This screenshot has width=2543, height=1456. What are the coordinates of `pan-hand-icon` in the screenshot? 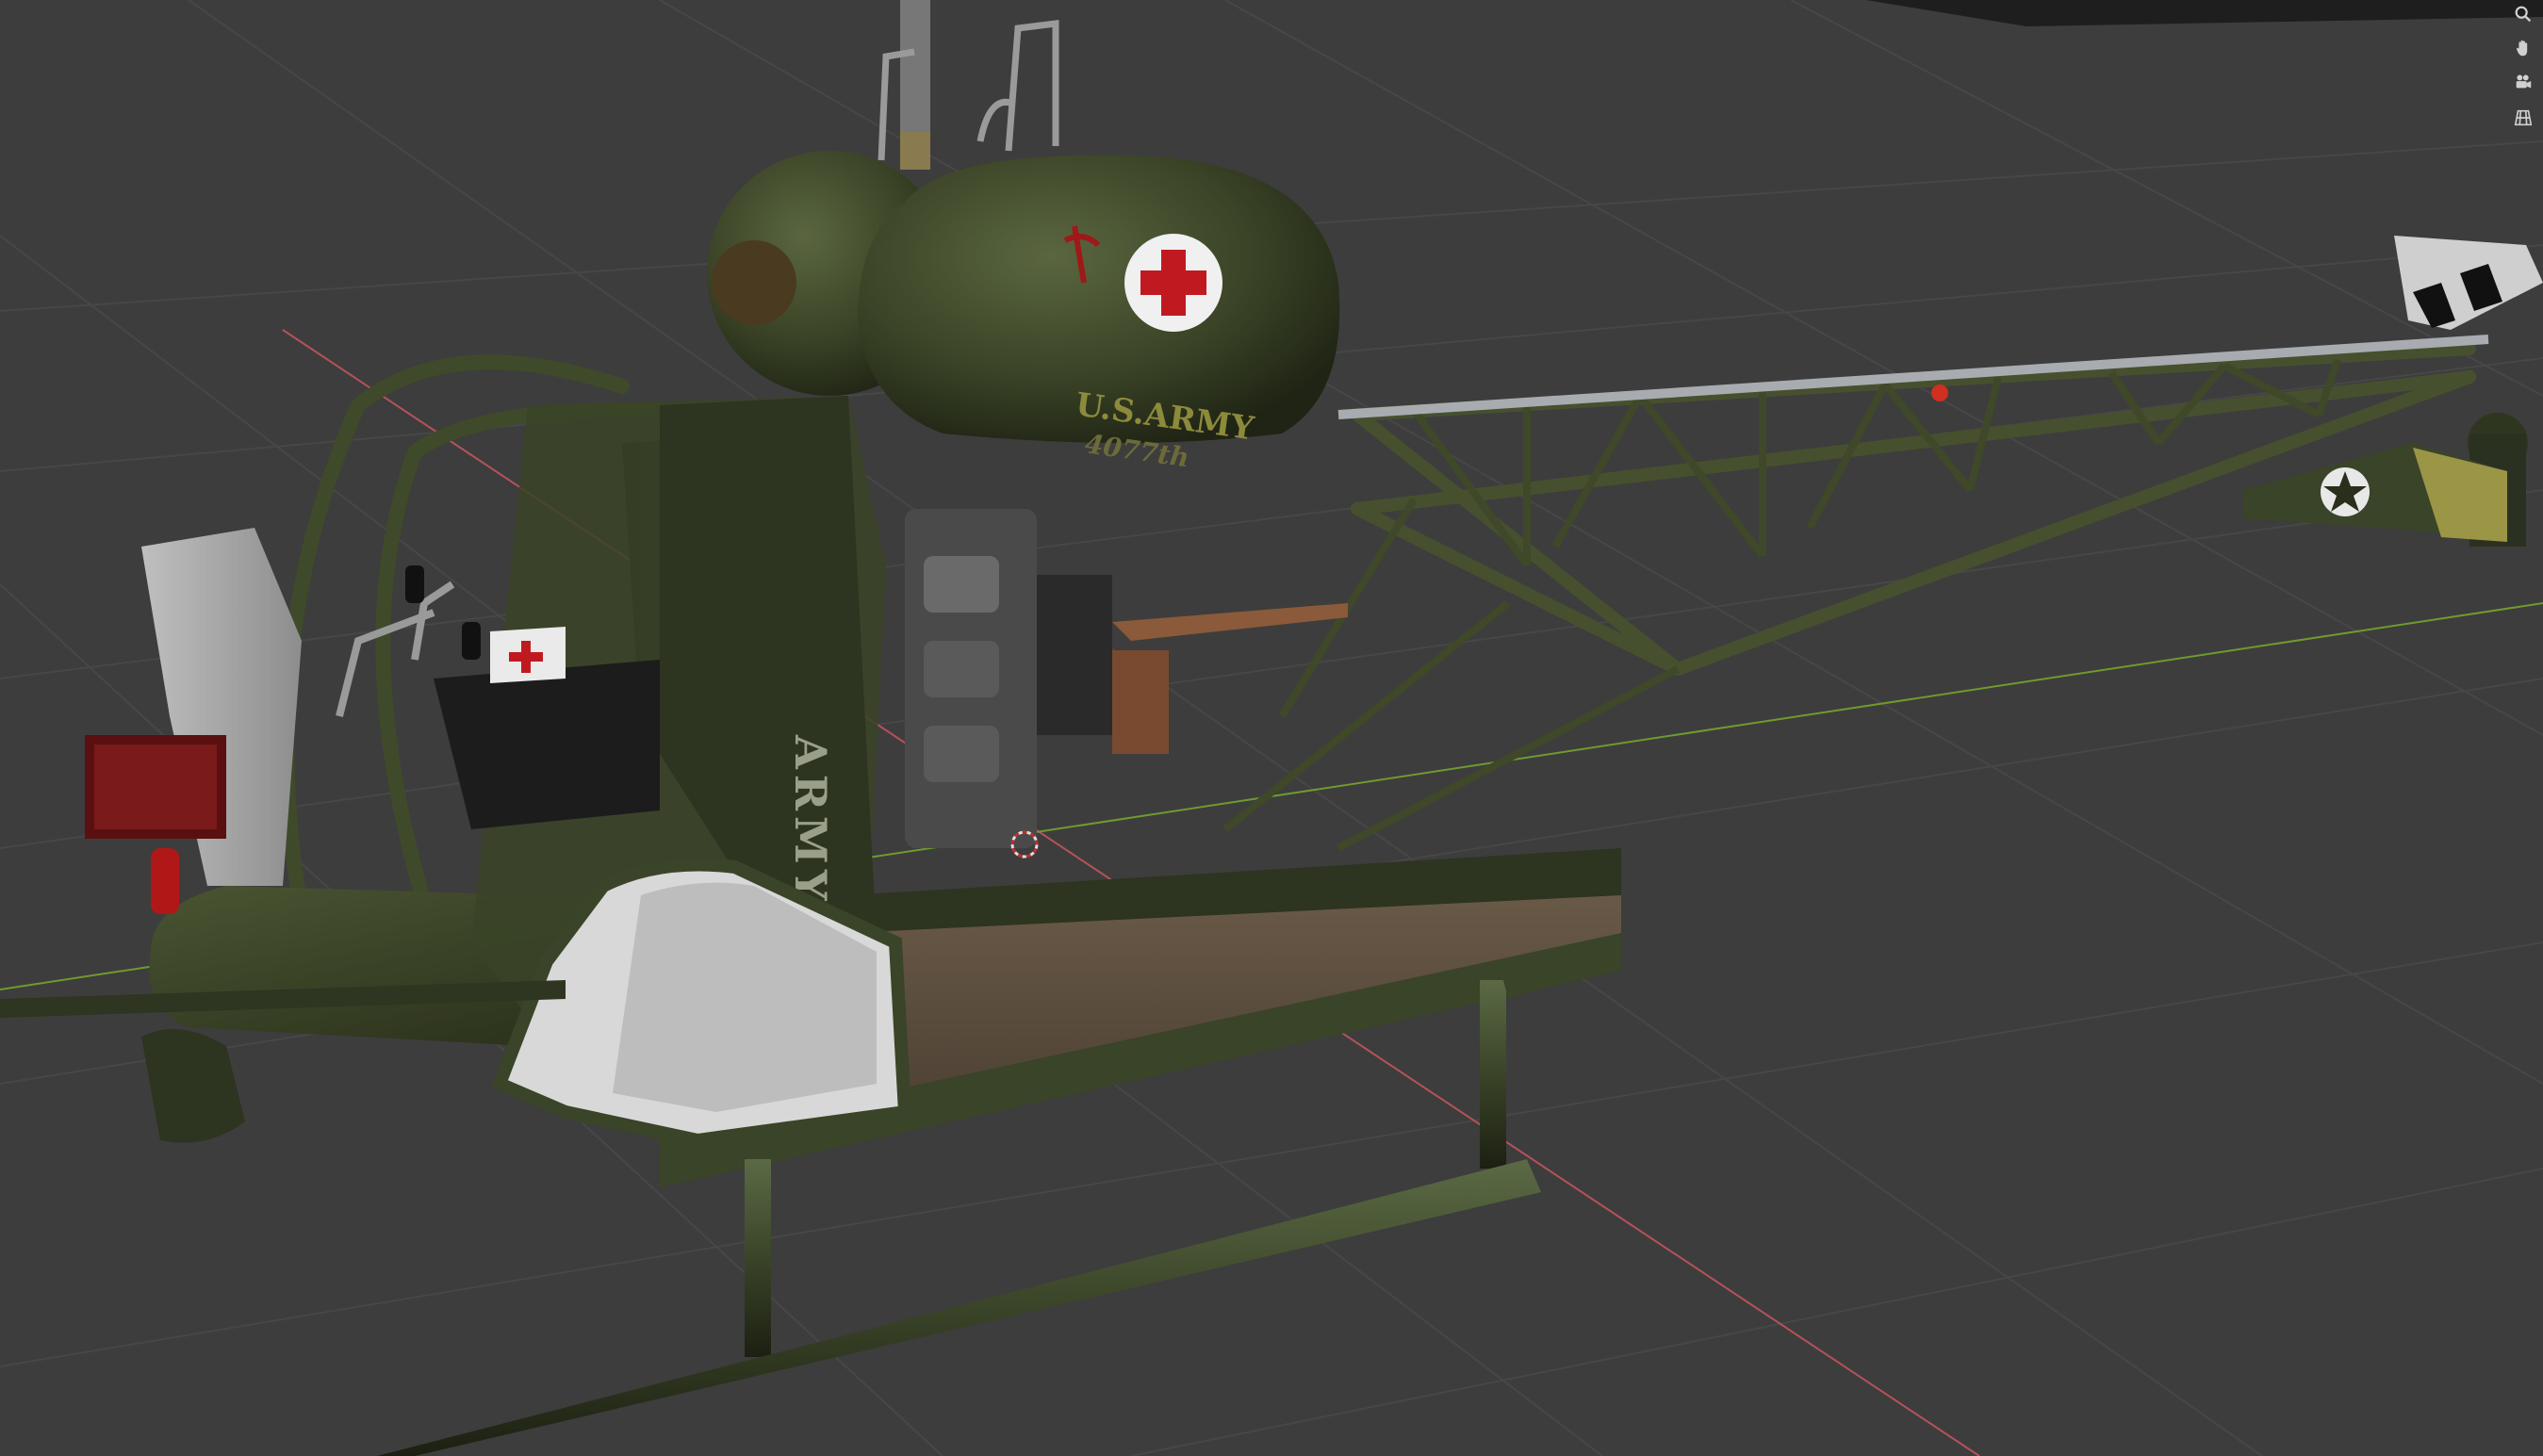 It's located at (2523, 48).